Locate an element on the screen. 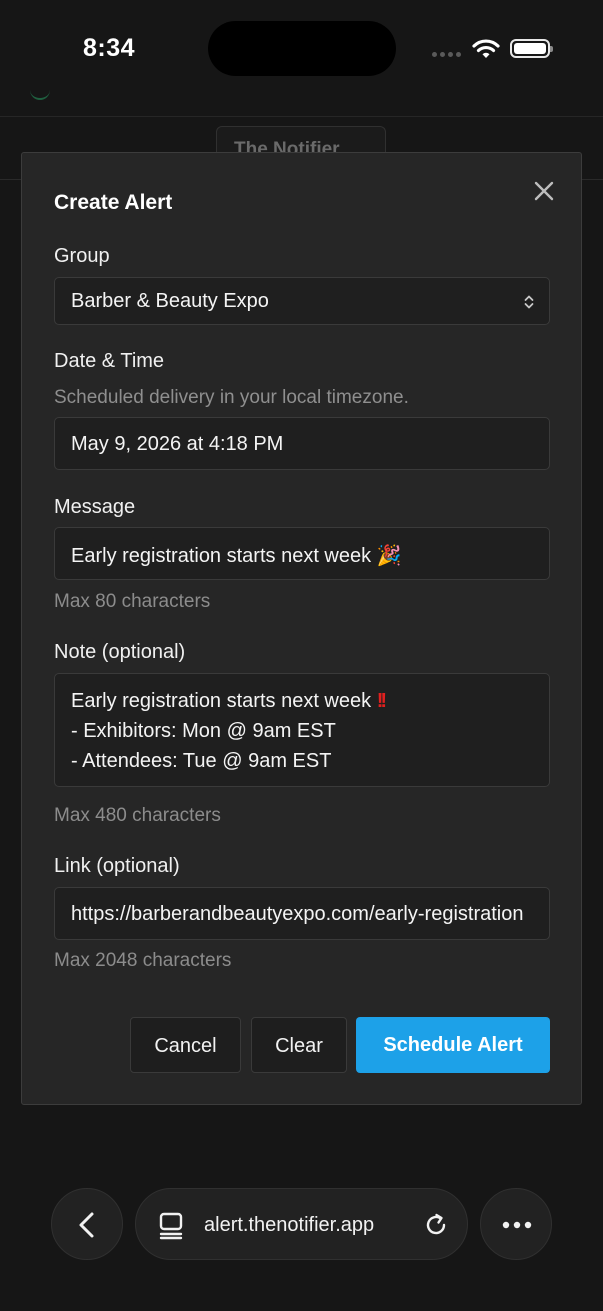  close-button is located at coordinates (544, 191).